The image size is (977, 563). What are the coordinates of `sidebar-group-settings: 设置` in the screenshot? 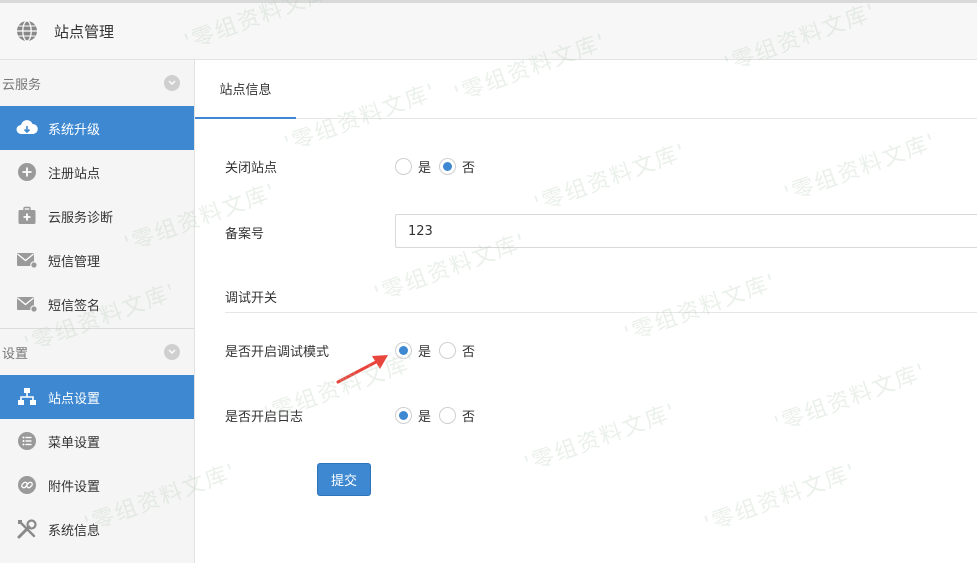 It's located at (97, 352).